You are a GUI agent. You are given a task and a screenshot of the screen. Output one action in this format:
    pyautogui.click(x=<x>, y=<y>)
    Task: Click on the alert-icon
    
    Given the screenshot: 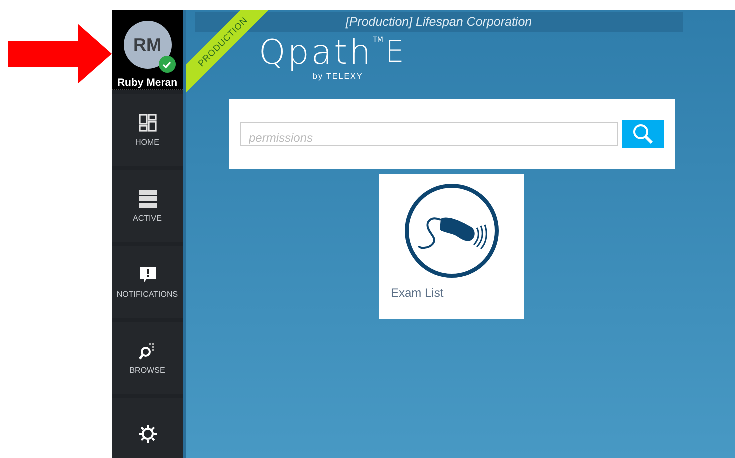 What is the action you would take?
    pyautogui.click(x=147, y=275)
    